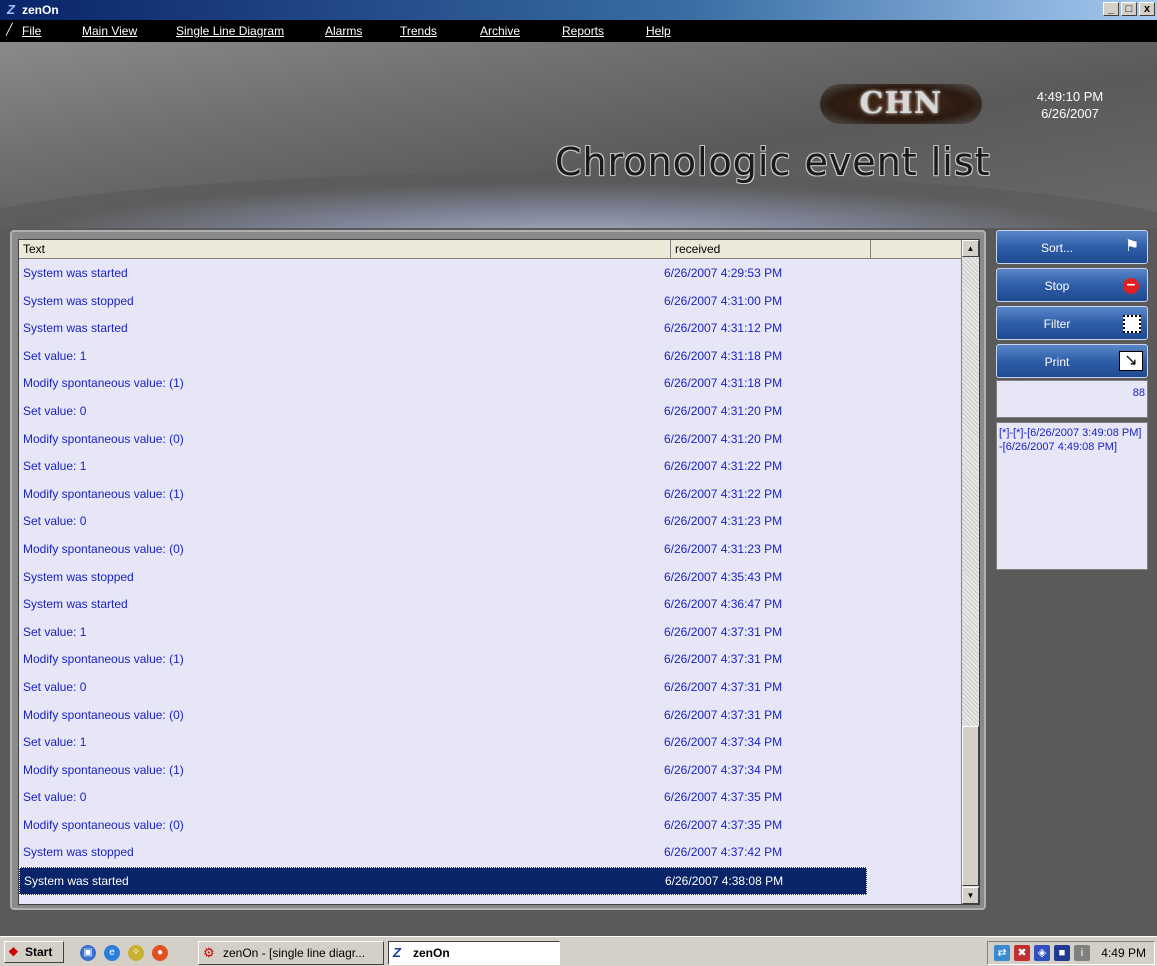  What do you see at coordinates (970, 895) in the screenshot?
I see `scroll-down-icon: ▼` at bounding box center [970, 895].